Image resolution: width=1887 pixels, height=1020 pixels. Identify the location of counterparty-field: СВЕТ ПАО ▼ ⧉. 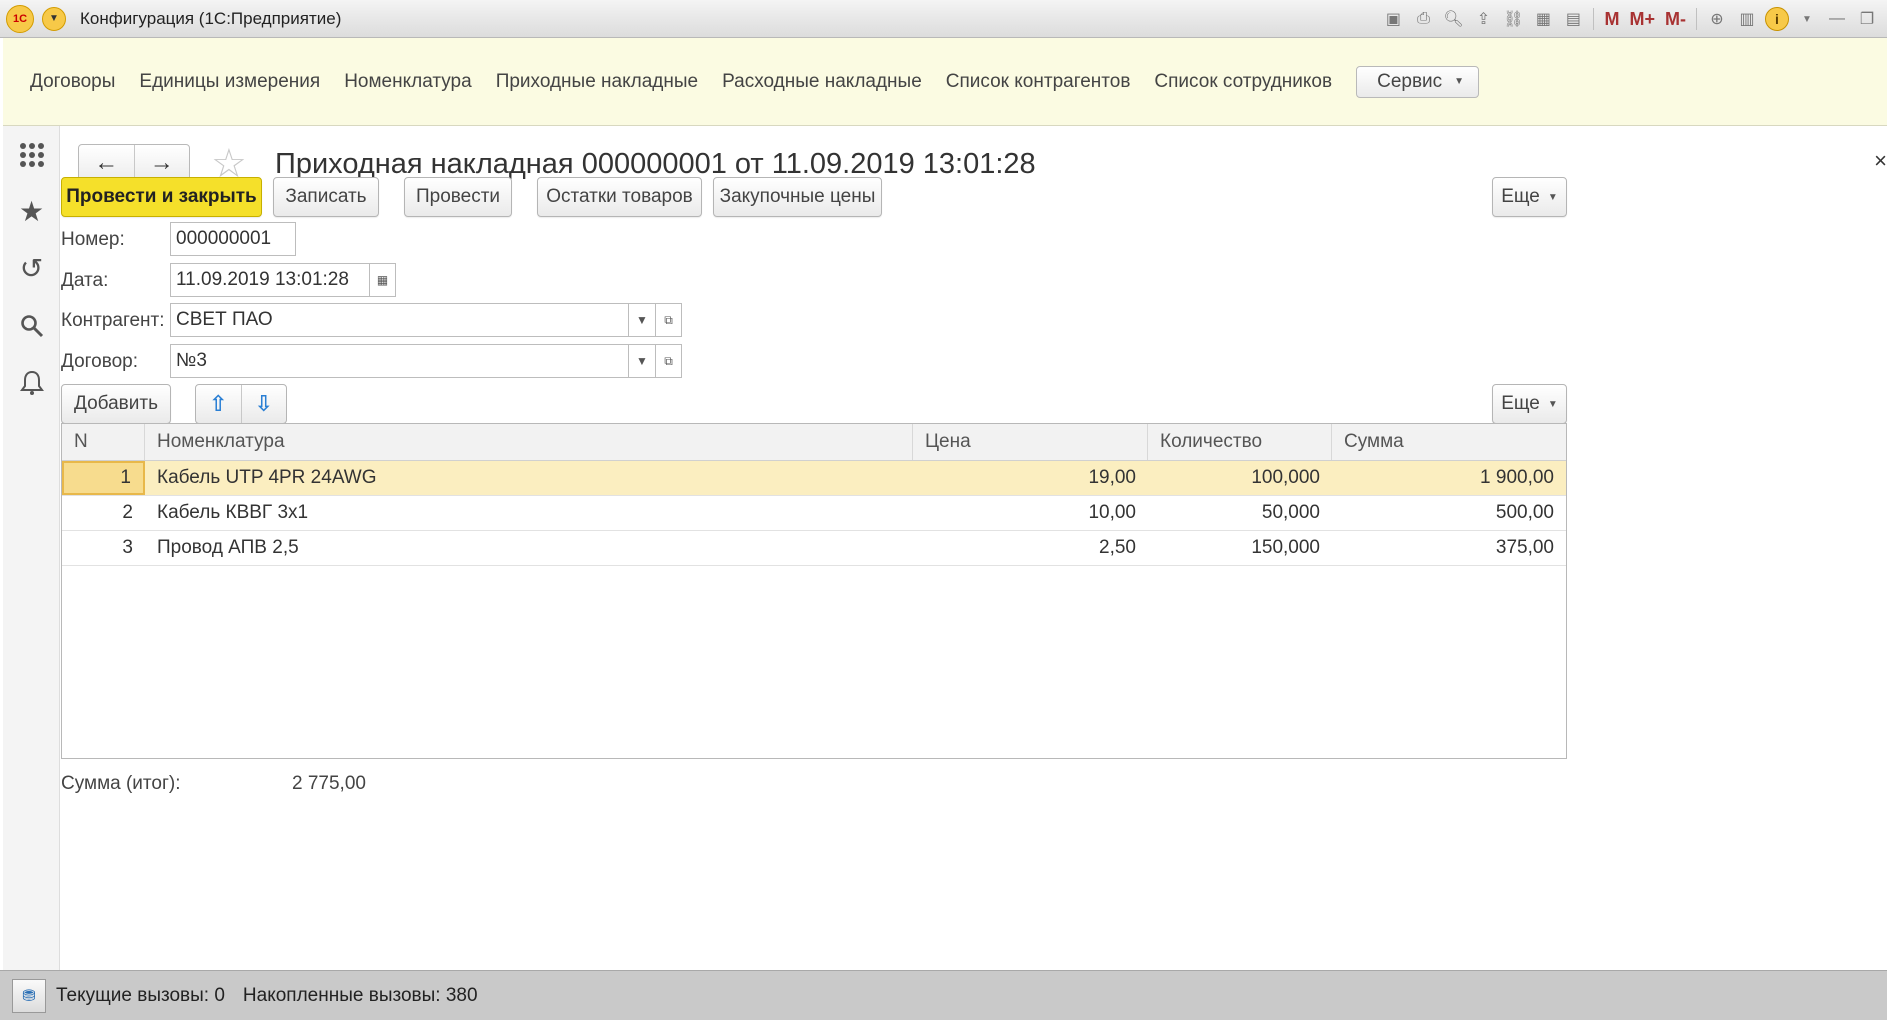
(426, 320).